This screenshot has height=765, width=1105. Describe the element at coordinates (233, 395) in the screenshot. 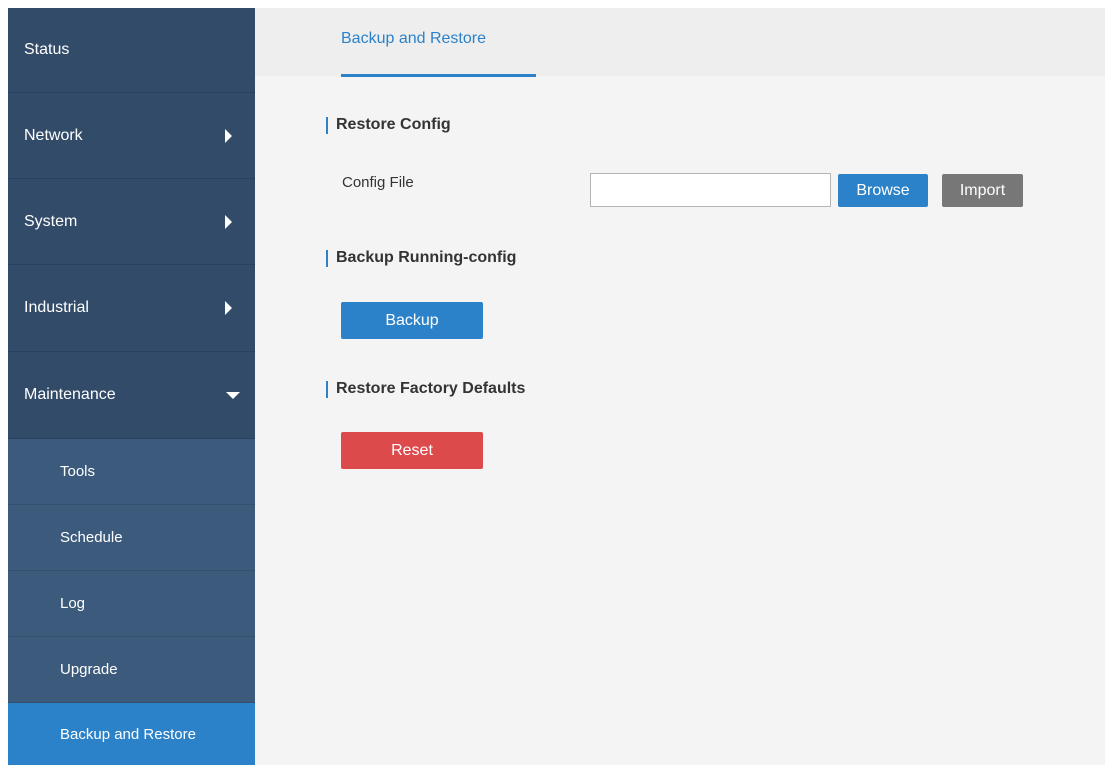

I see `chevron-down-icon` at that location.